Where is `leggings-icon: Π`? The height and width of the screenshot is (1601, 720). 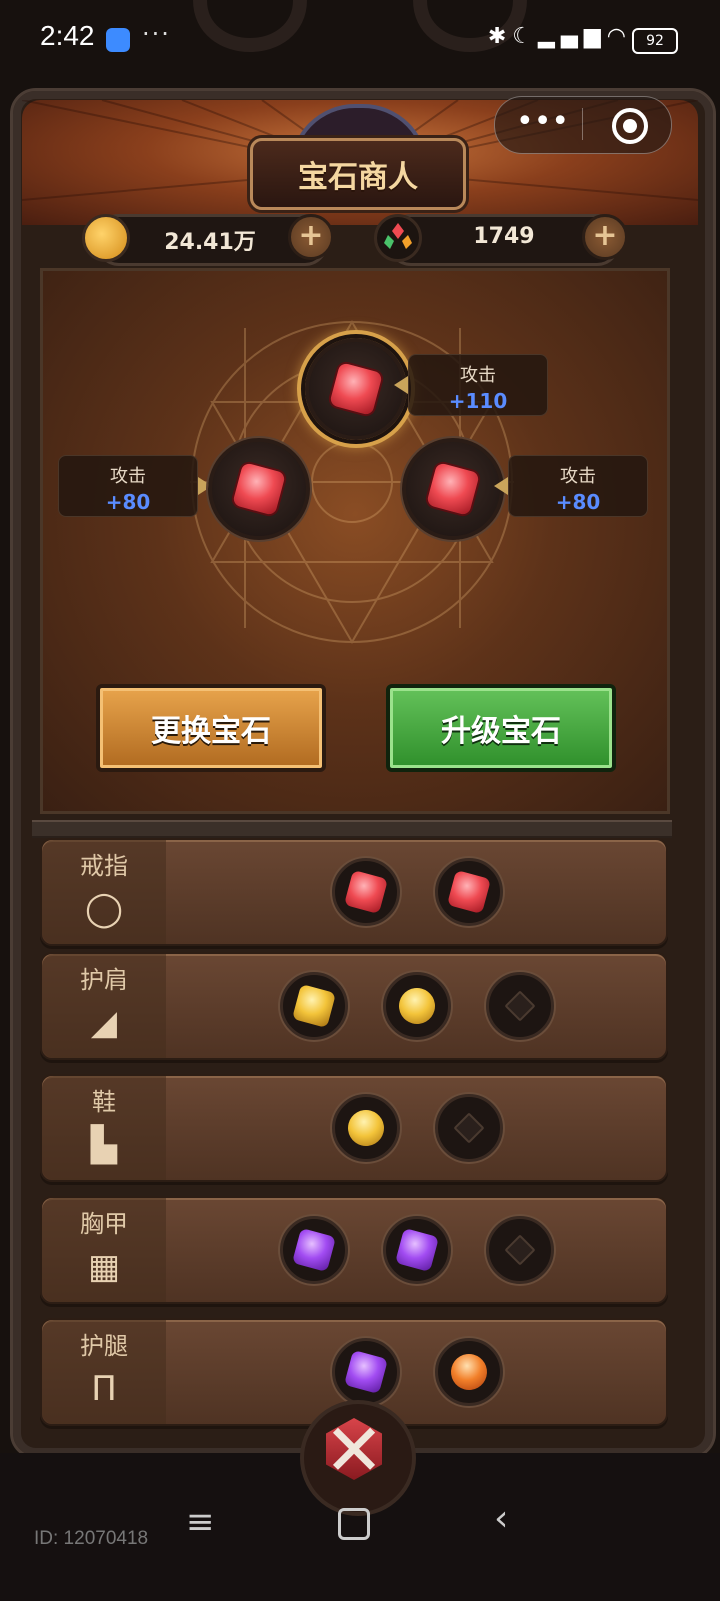
leggings-icon: Π is located at coordinates (104, 1389).